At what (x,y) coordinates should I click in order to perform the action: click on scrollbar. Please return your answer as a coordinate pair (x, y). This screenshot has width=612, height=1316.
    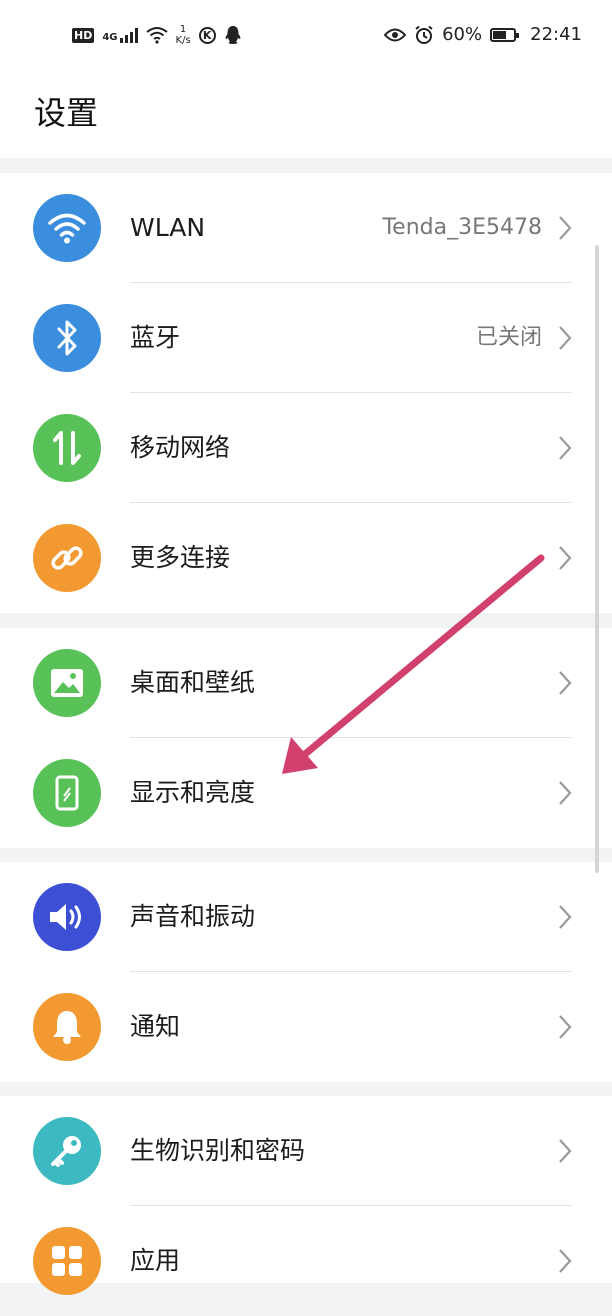
    Looking at the image, I should click on (597, 559).